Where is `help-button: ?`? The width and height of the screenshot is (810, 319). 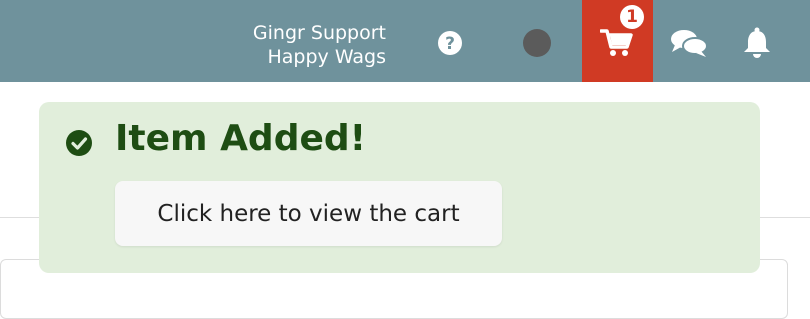 help-button: ? is located at coordinates (450, 43).